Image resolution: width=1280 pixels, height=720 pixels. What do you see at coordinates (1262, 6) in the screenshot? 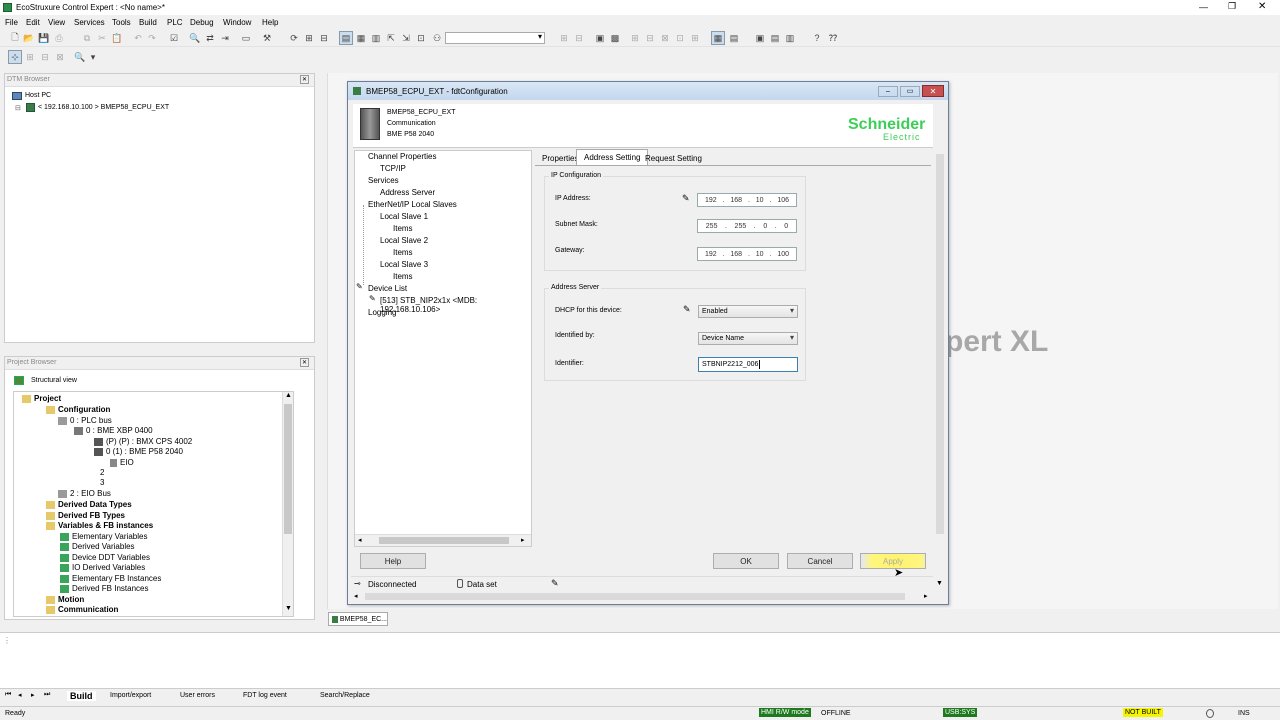
I see `close-icon: ✕` at bounding box center [1262, 6].